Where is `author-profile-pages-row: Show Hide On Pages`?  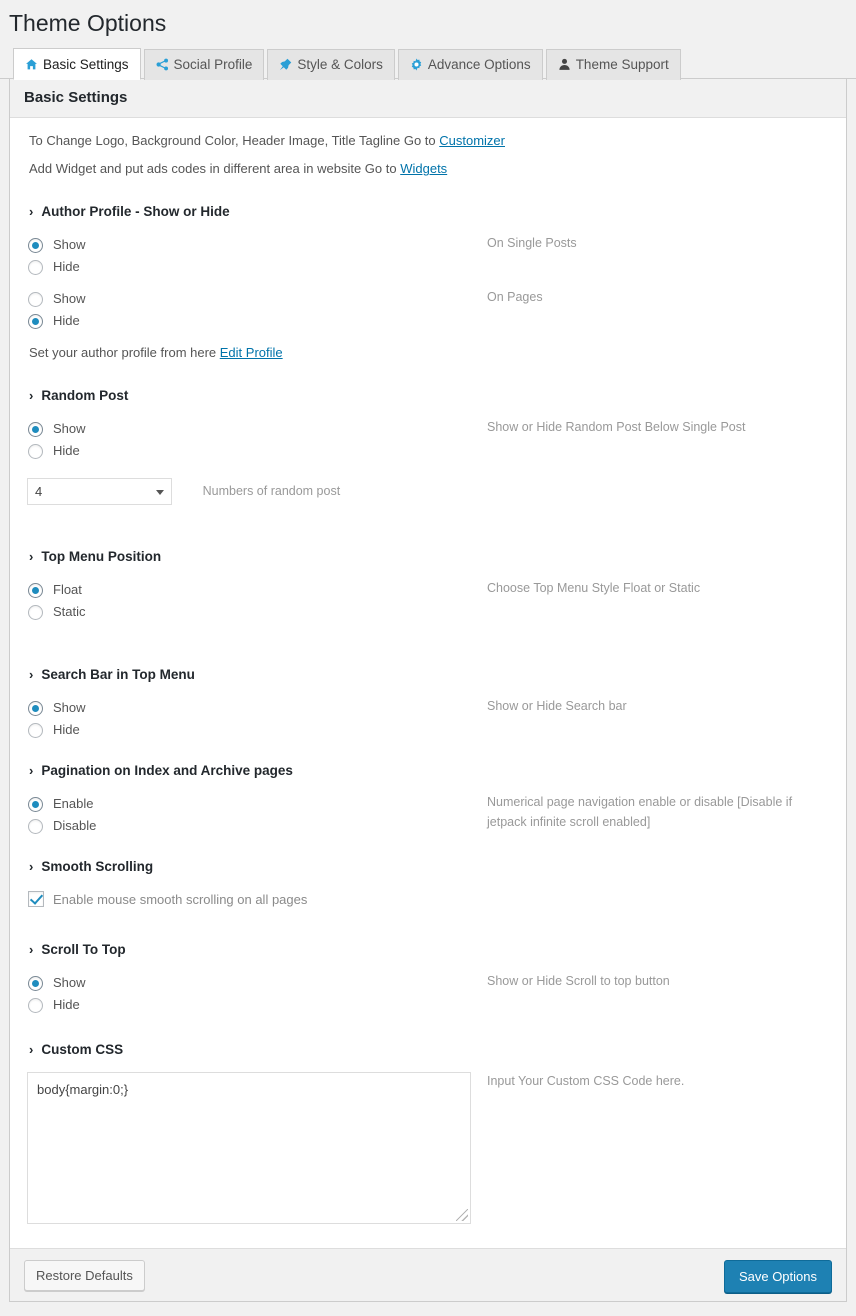
author-profile-pages-row: Show Hide On Pages is located at coordinates (428, 310).